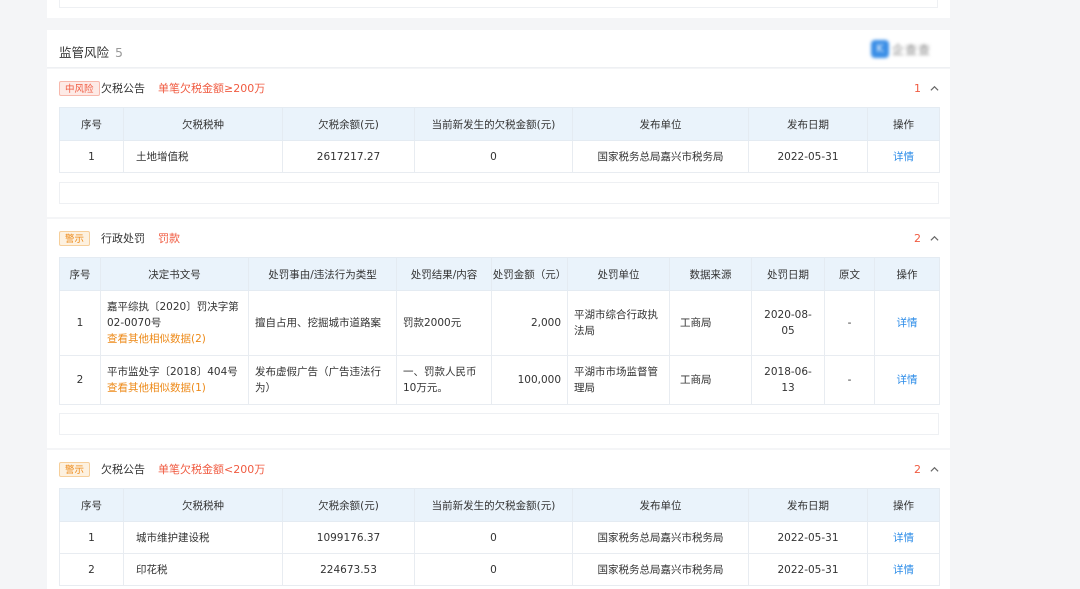 The width and height of the screenshot is (1080, 589). I want to click on cell-balance: 2617217.27, so click(348, 156).